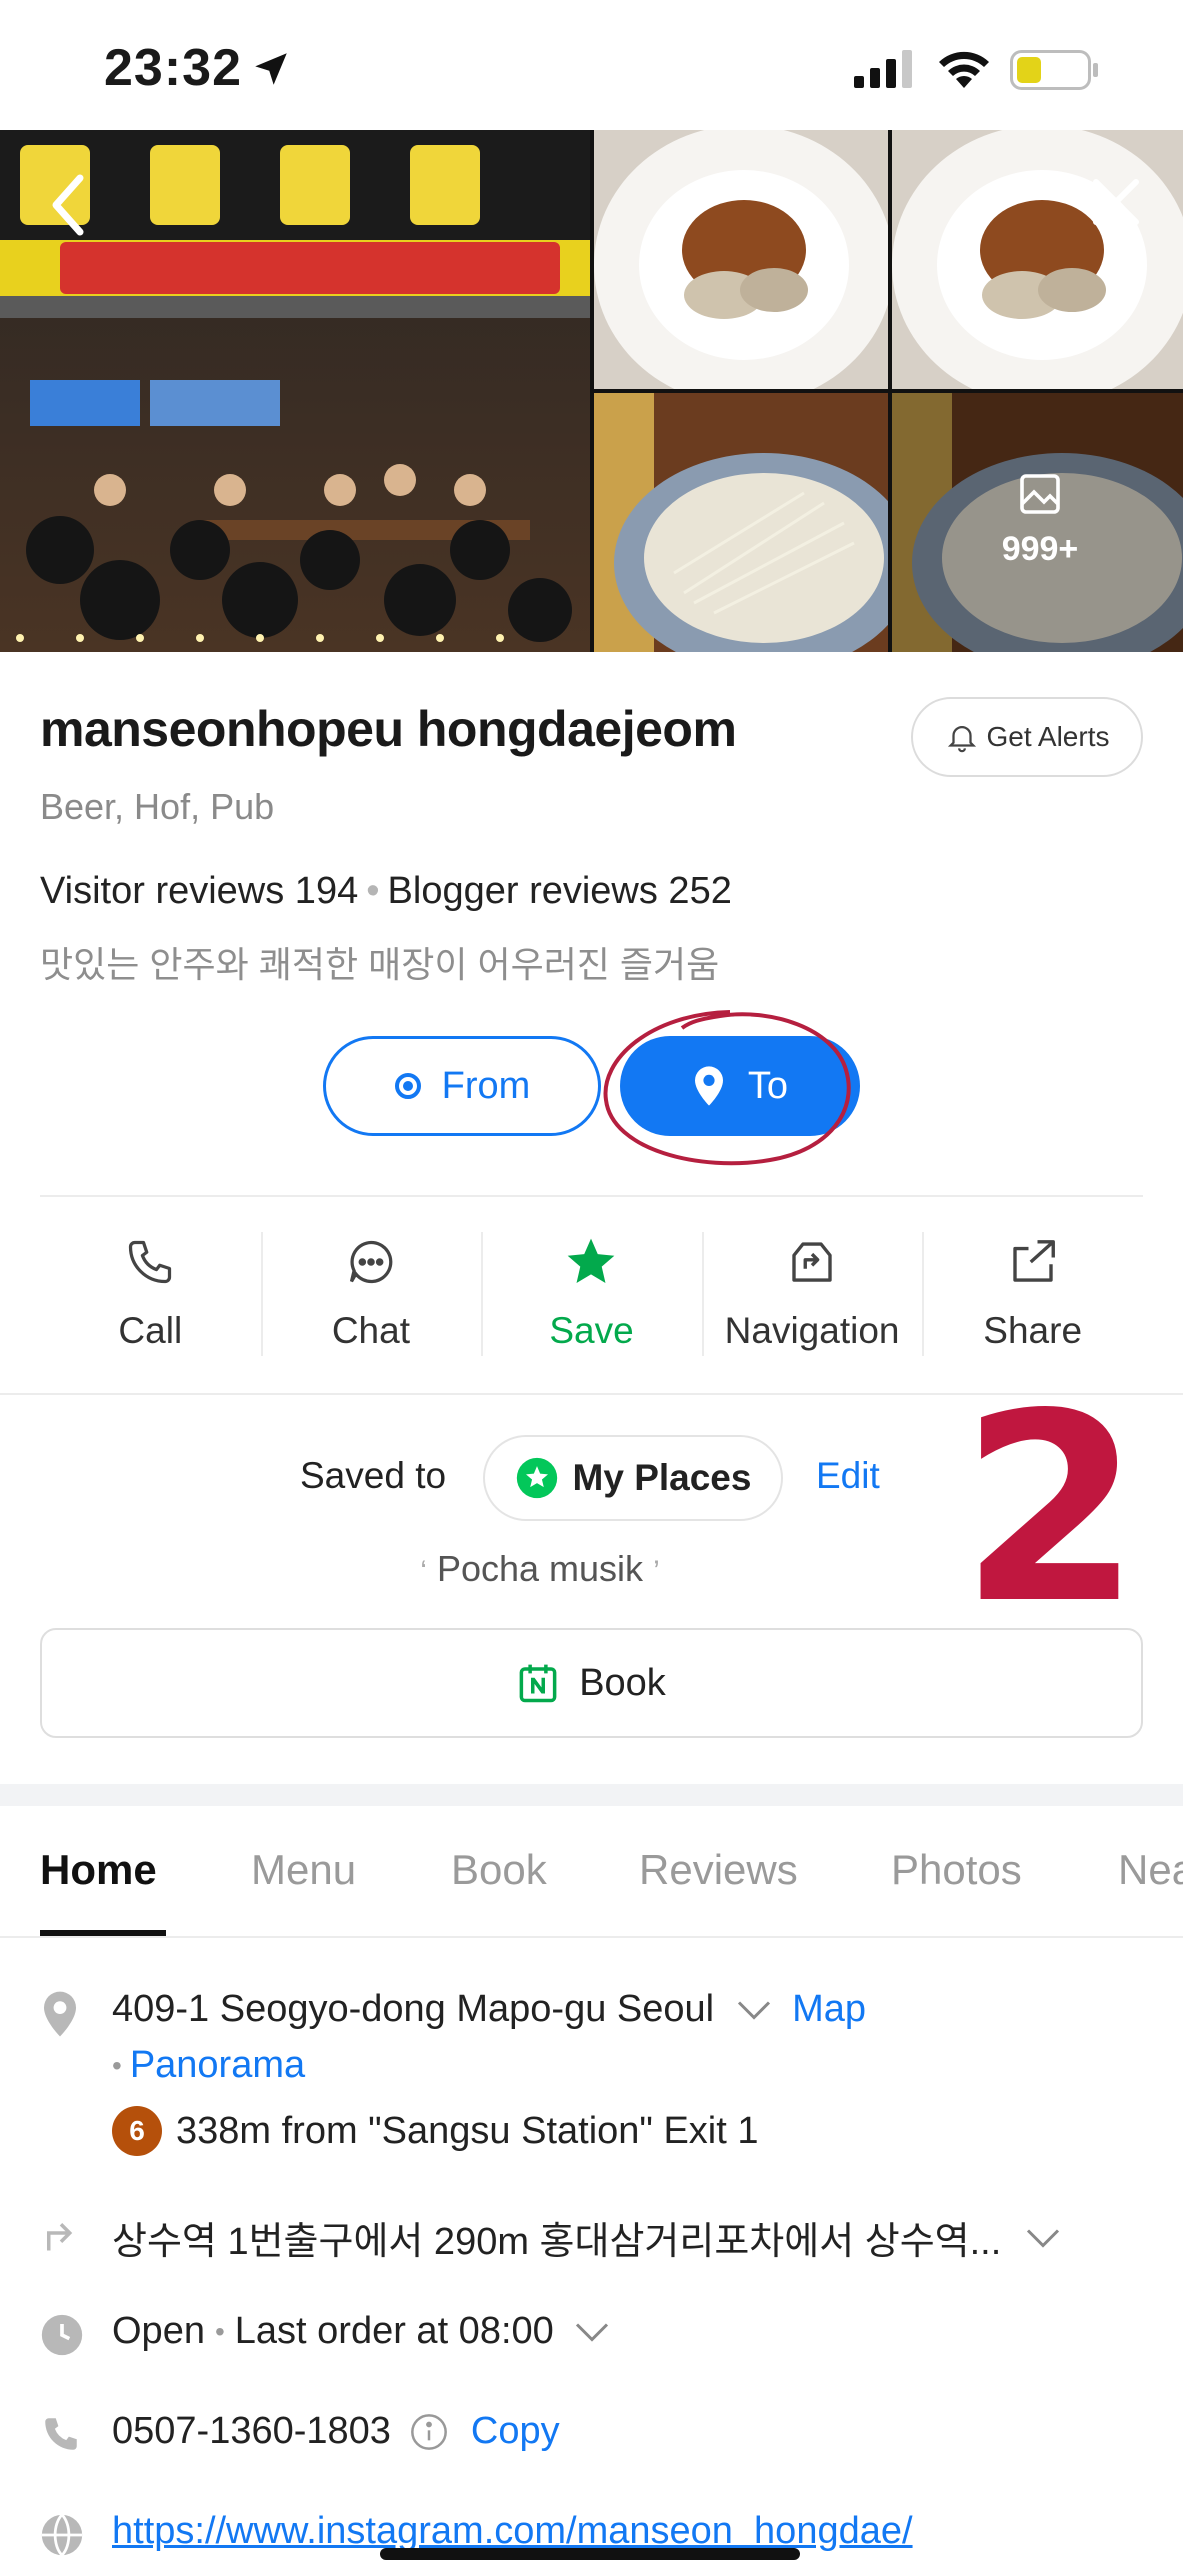 The height and width of the screenshot is (2560, 1183). What do you see at coordinates (380, 964) in the screenshot?
I see `place-tagline: 맛있는 안주와 쾌적한 매장이 어우러진 즐거움` at bounding box center [380, 964].